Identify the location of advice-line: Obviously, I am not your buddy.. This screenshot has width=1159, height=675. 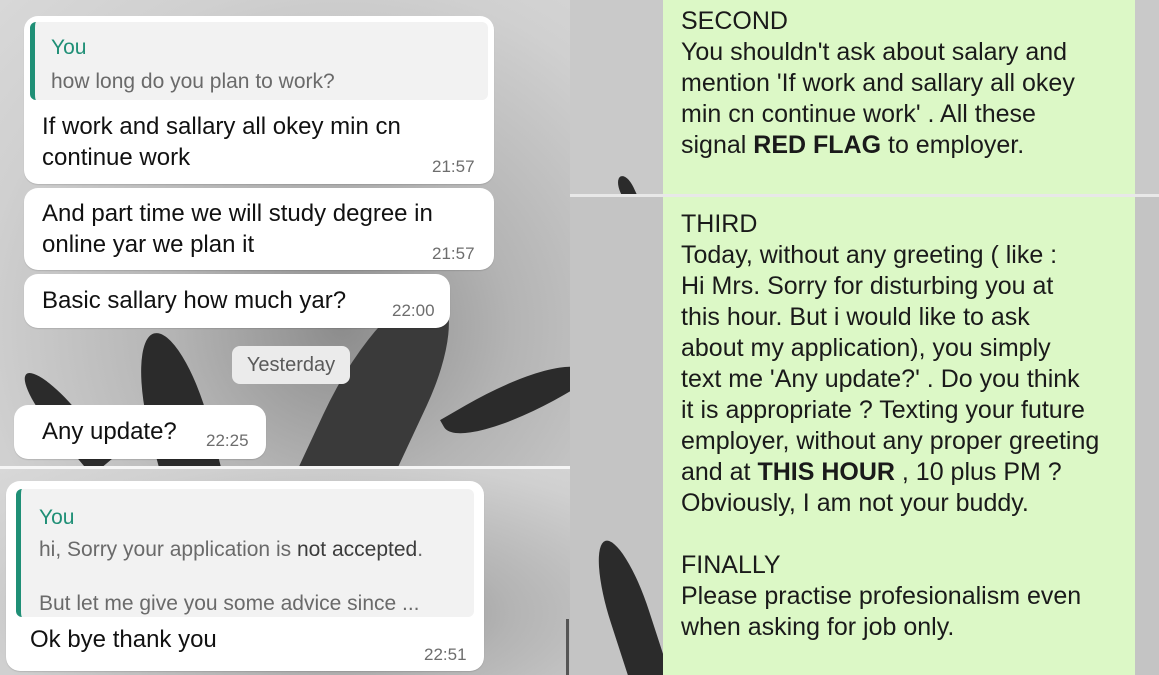
(855, 503).